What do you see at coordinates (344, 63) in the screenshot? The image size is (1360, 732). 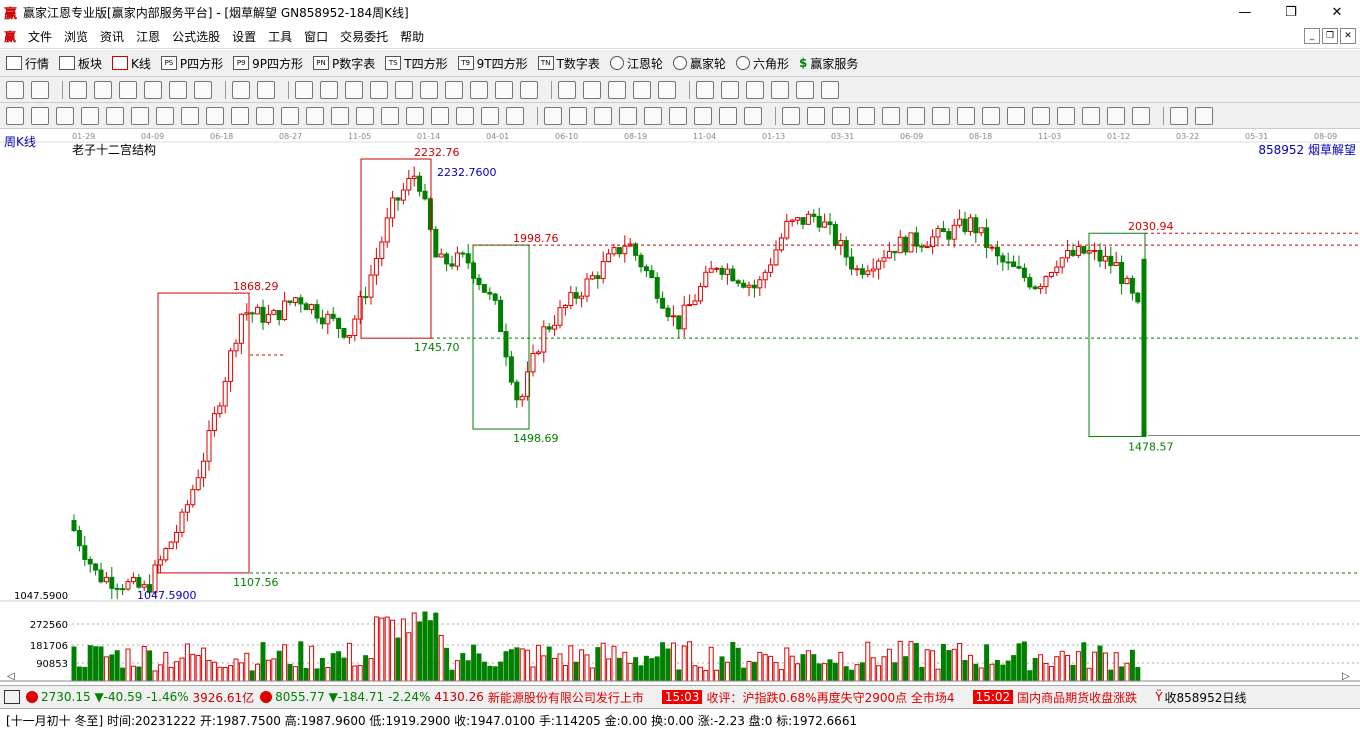 I see `nav-p-table: PN P数字表` at bounding box center [344, 63].